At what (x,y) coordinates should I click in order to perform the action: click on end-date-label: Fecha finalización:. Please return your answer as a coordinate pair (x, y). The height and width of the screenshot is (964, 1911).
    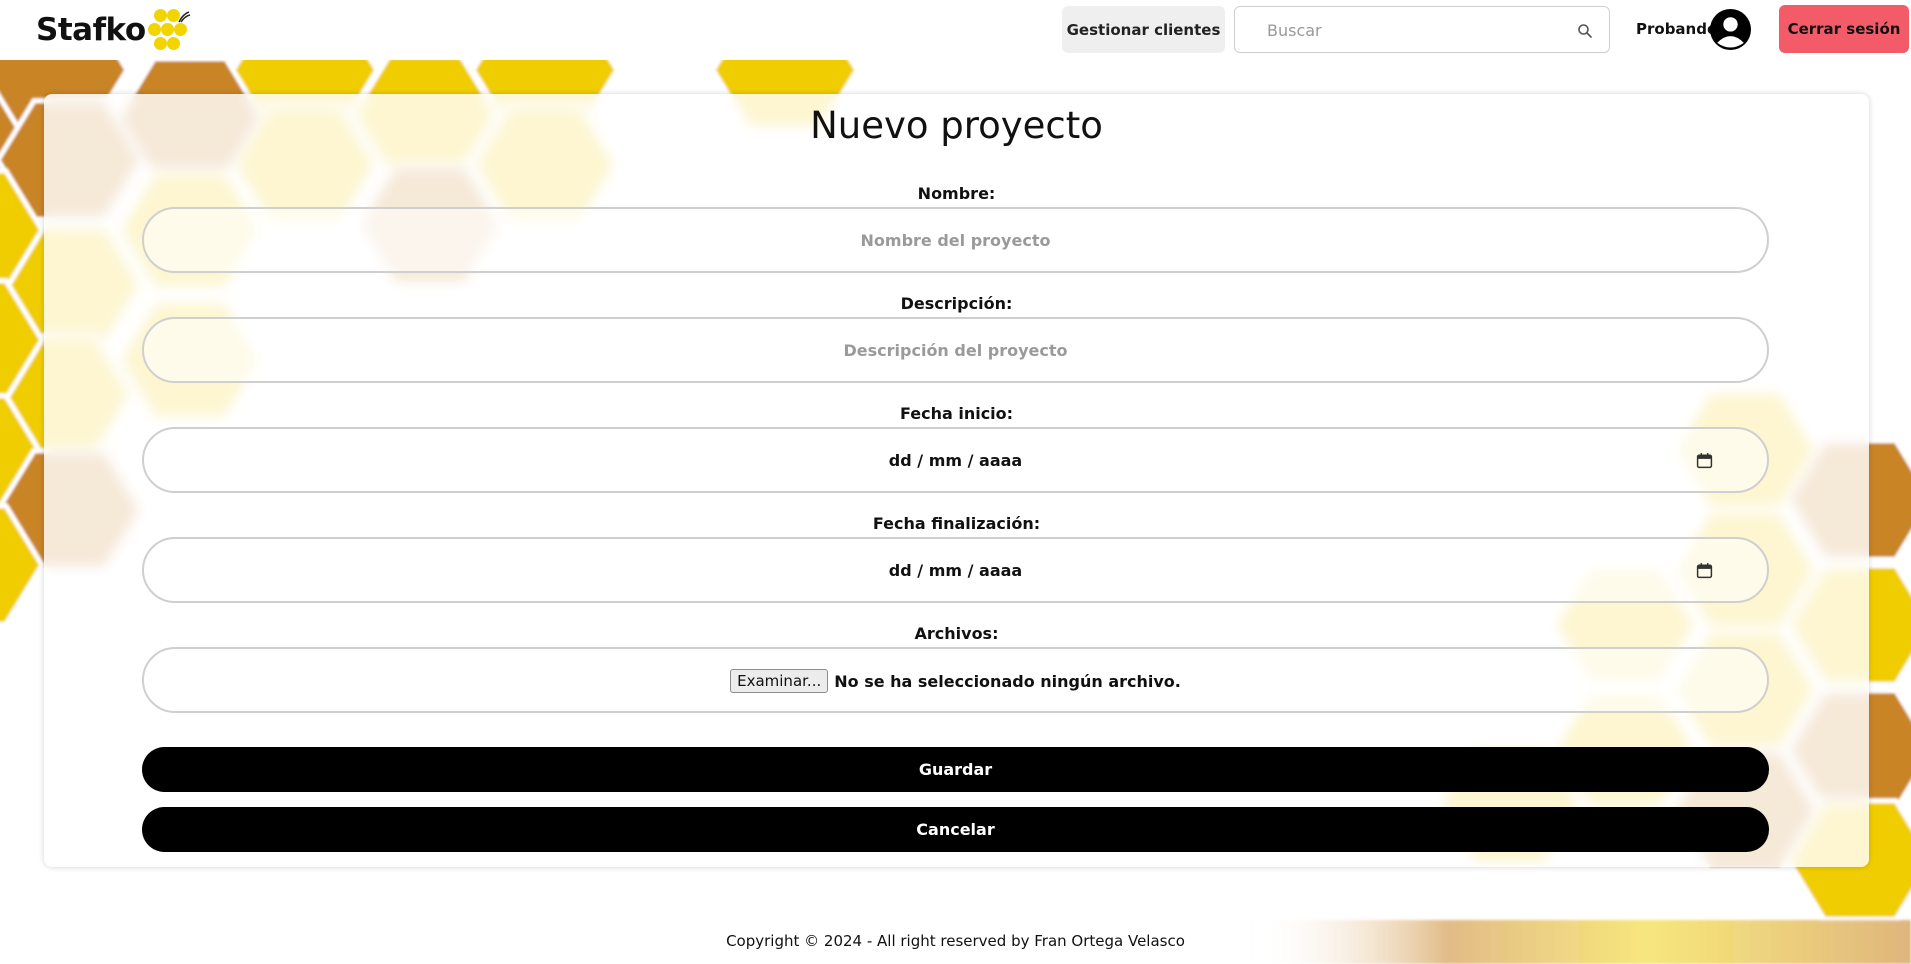
    Looking at the image, I should click on (956, 523).